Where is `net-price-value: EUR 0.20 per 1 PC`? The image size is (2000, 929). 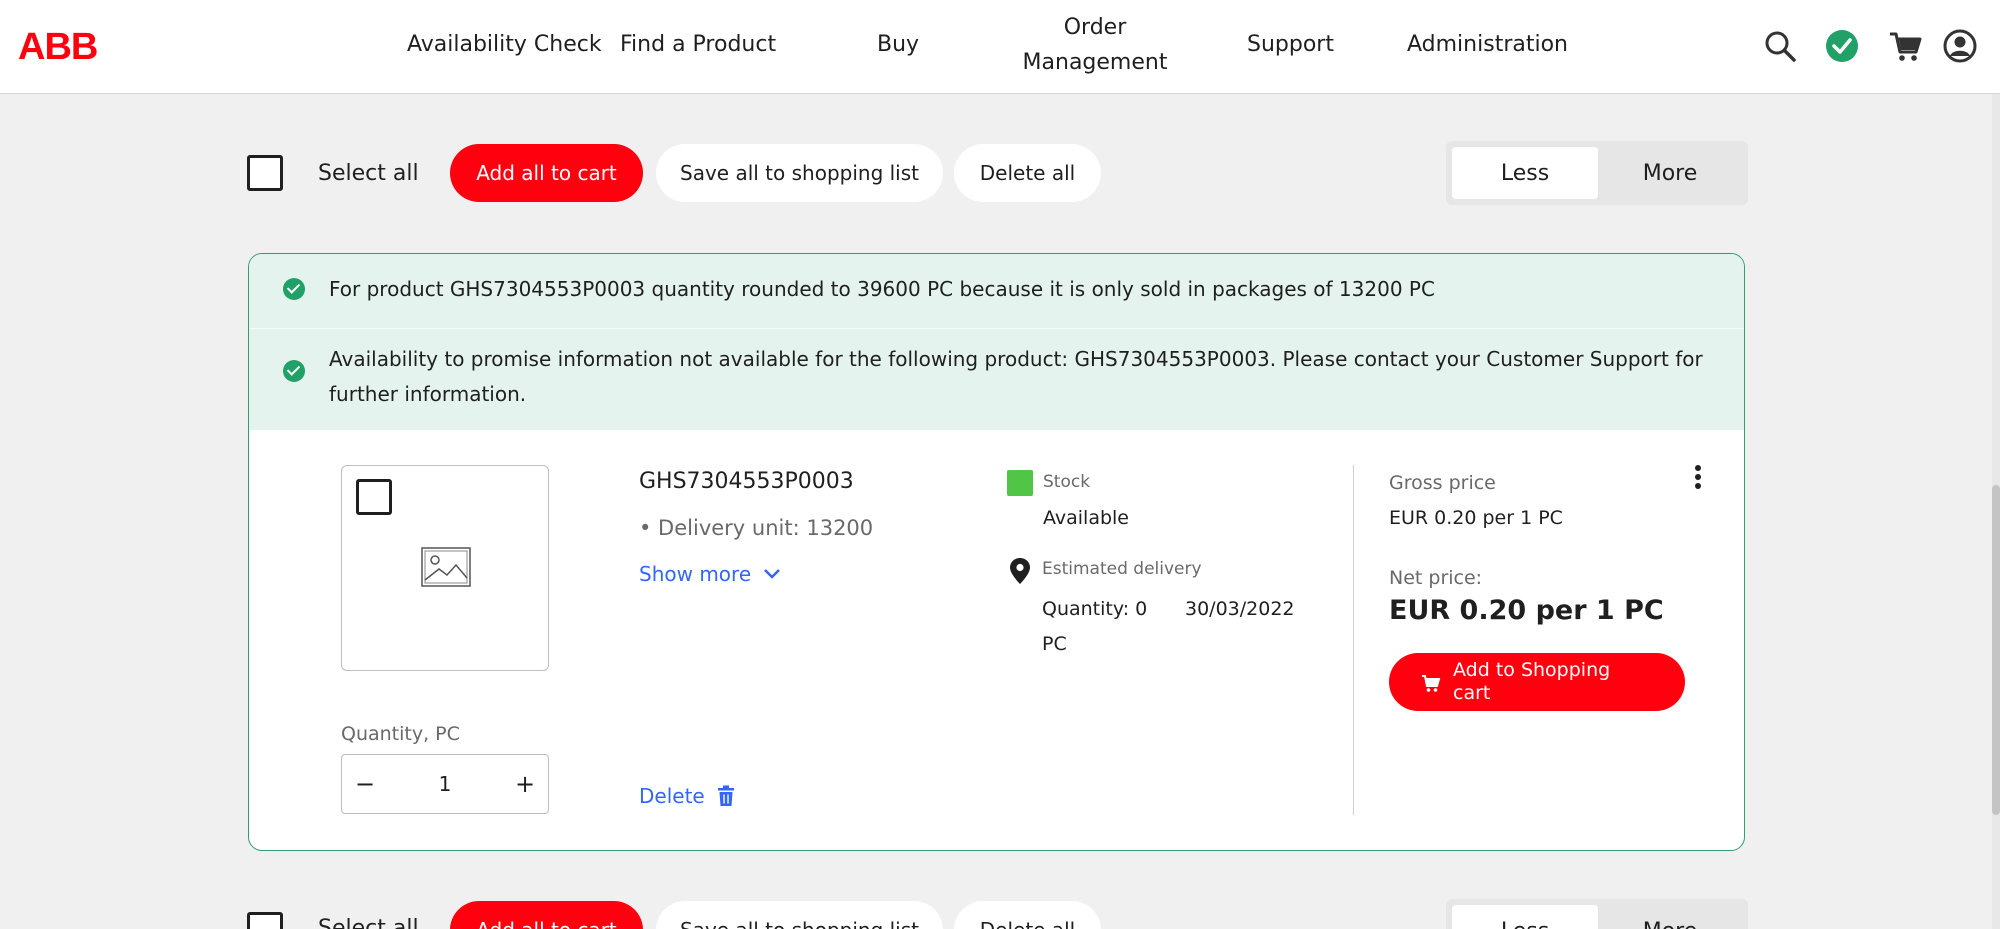 net-price-value: EUR 0.20 per 1 PC is located at coordinates (1526, 610).